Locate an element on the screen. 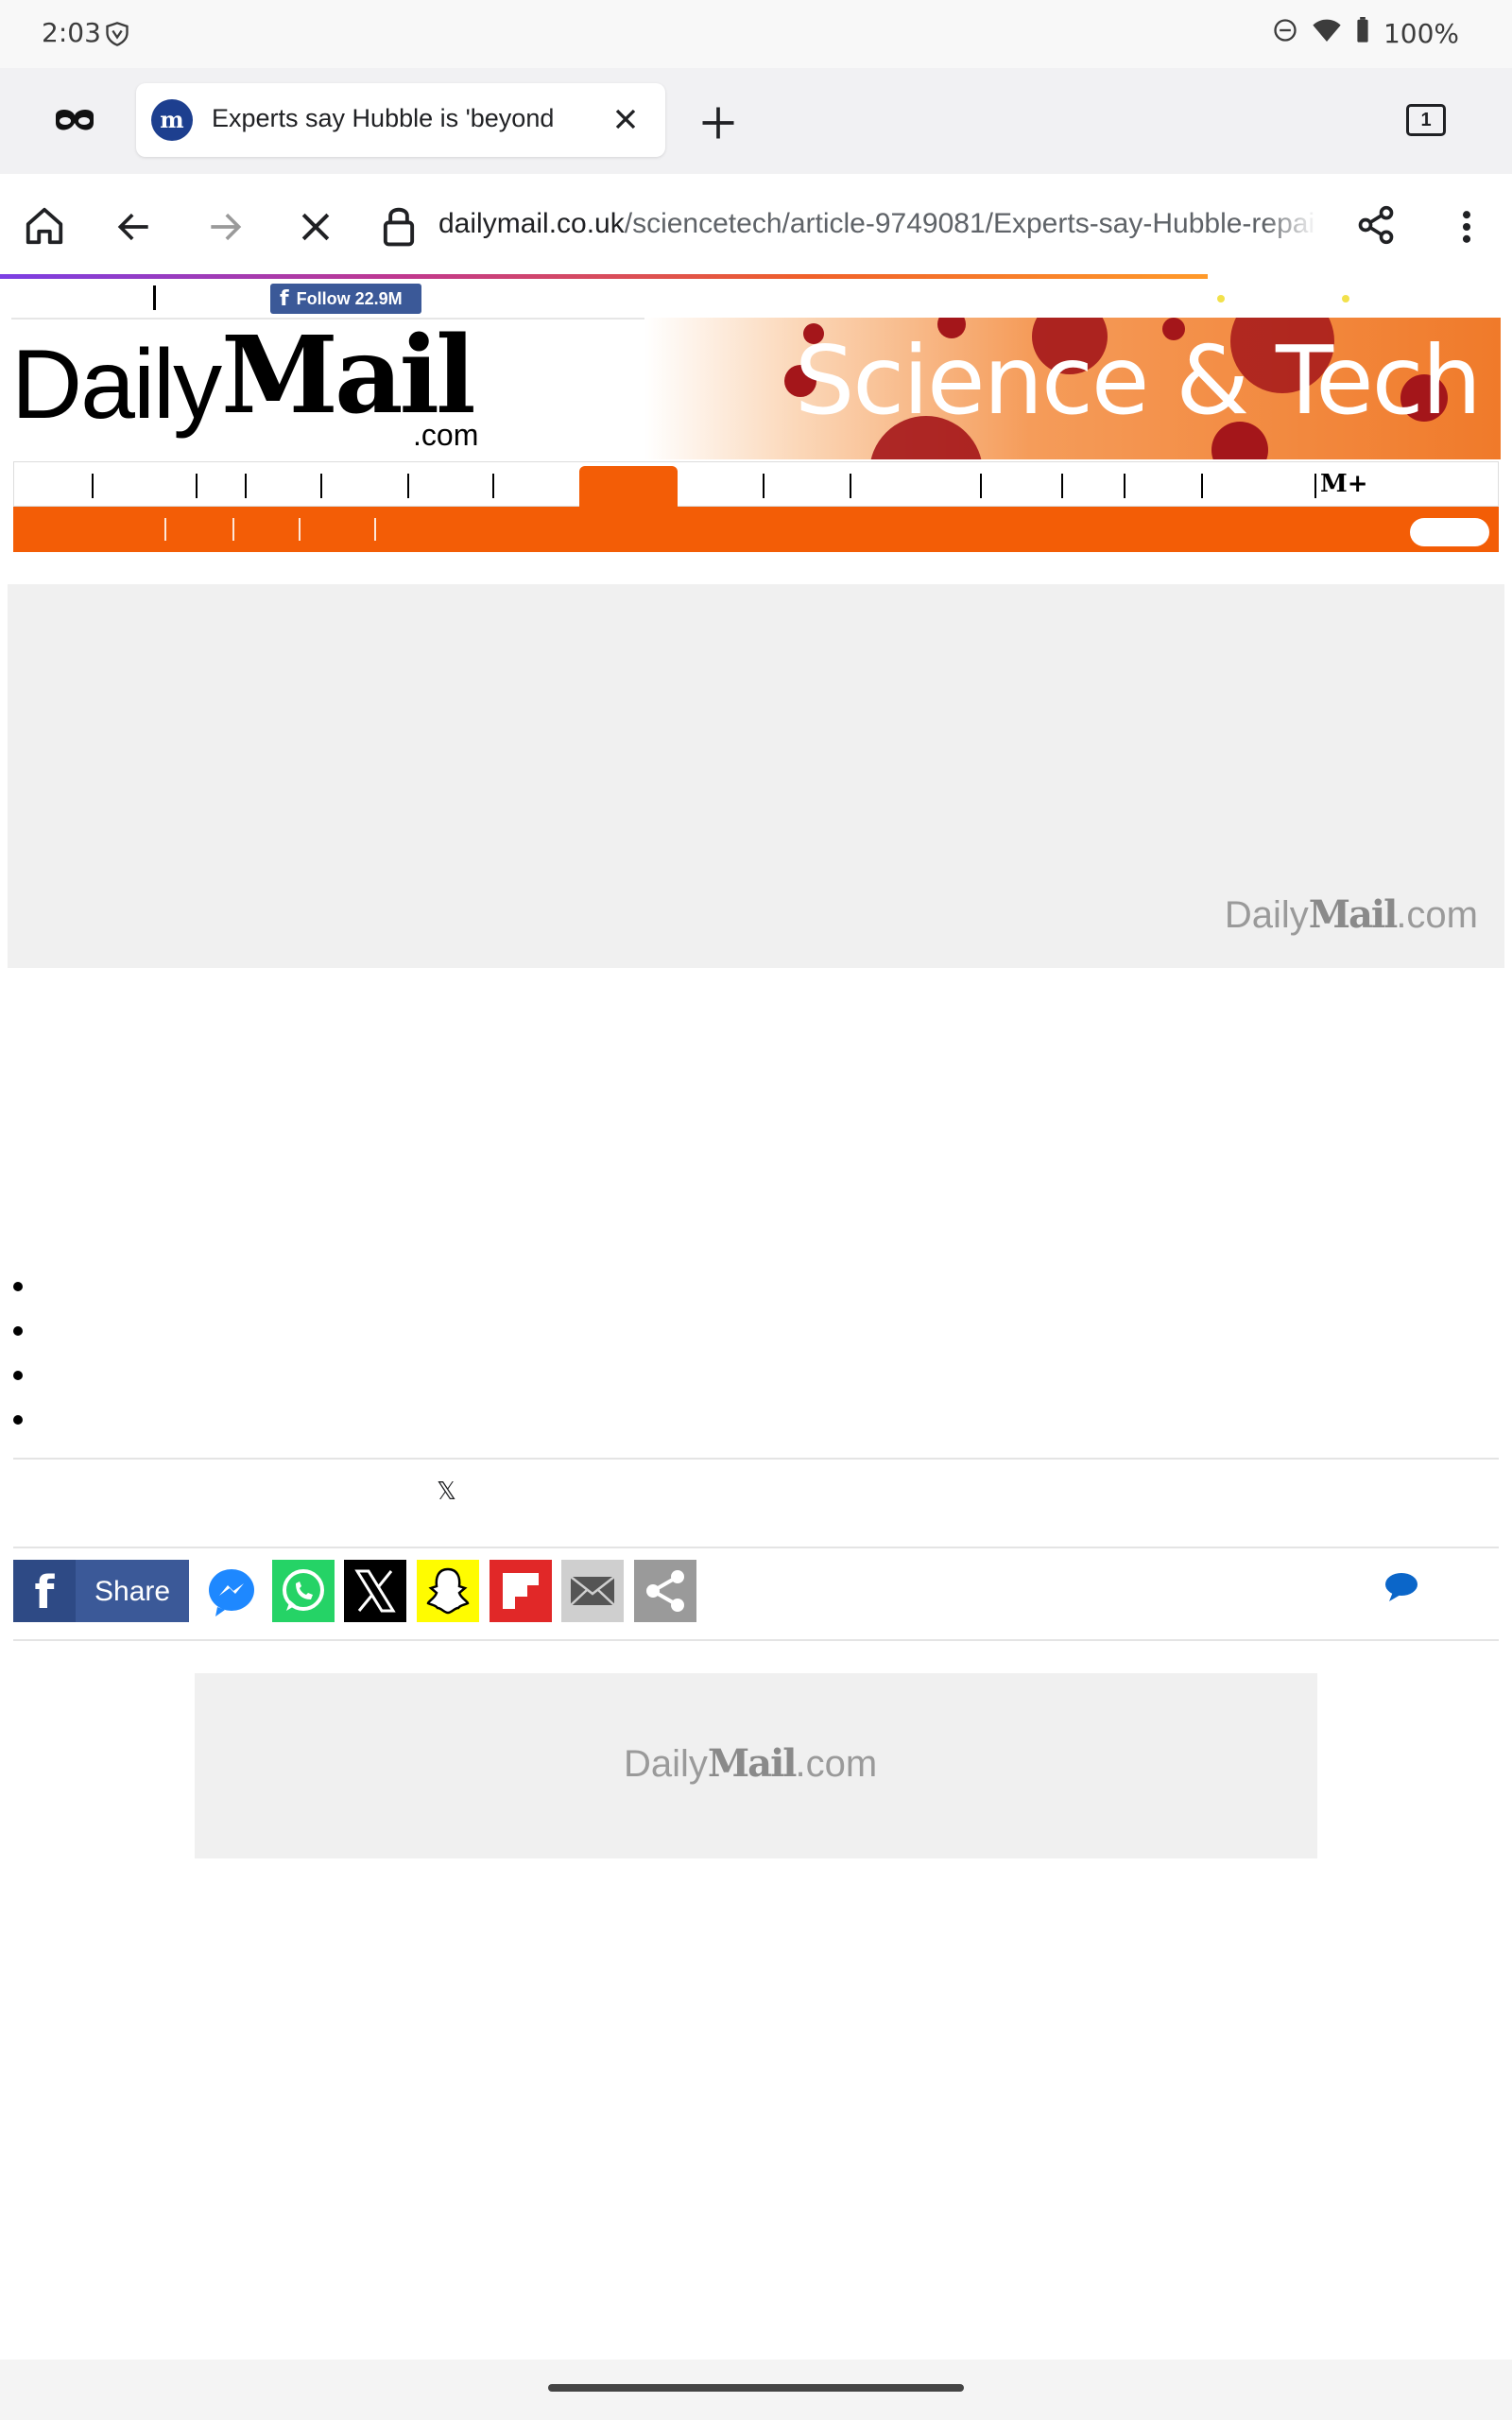  dnd-icon is located at coordinates (1285, 33).